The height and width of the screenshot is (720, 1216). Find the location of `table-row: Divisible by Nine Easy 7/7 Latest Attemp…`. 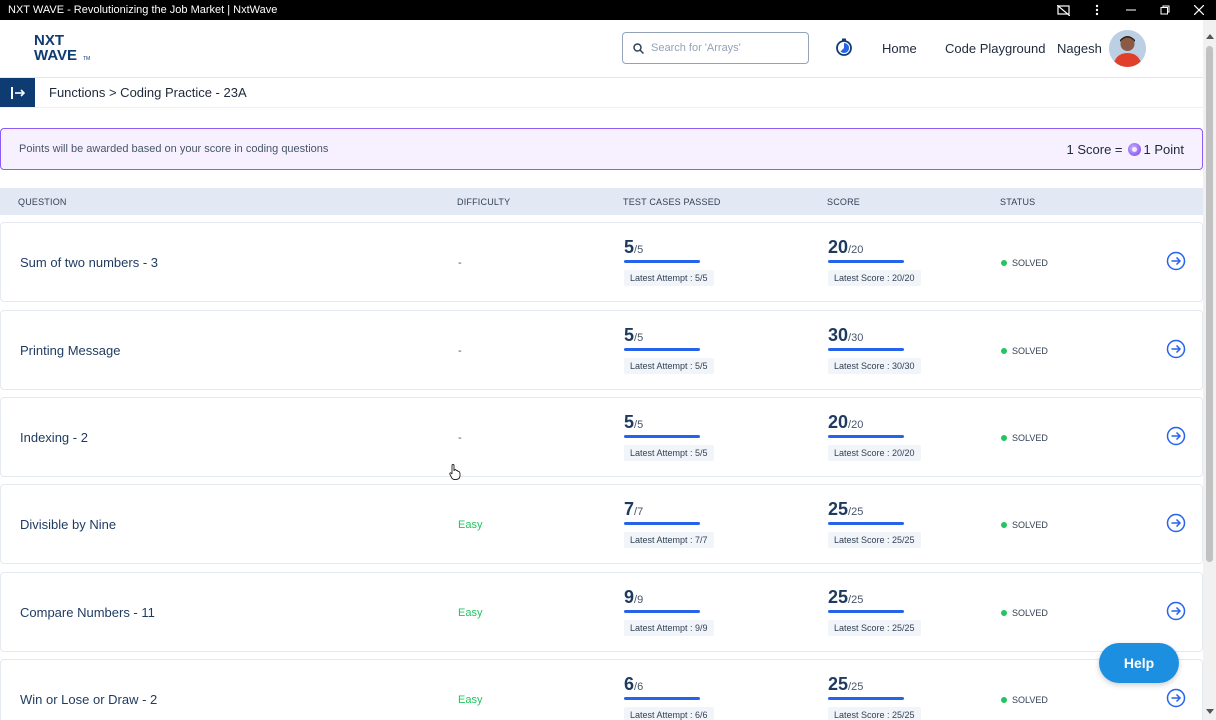

table-row: Divisible by Nine Easy 7/7 Latest Attemp… is located at coordinates (601, 524).